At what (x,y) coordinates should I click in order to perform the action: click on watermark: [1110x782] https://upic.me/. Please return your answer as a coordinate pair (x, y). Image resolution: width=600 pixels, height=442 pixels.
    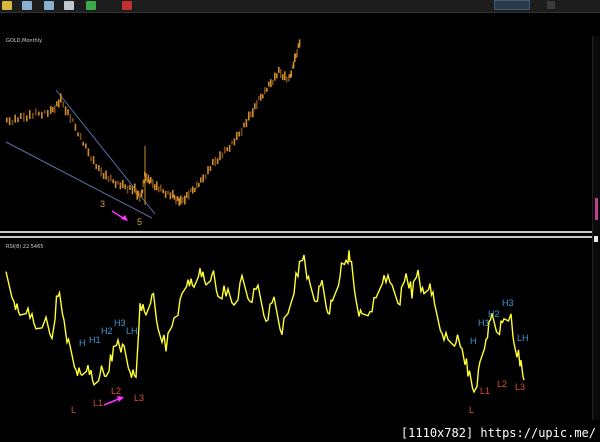
    Looking at the image, I should click on (498, 433).